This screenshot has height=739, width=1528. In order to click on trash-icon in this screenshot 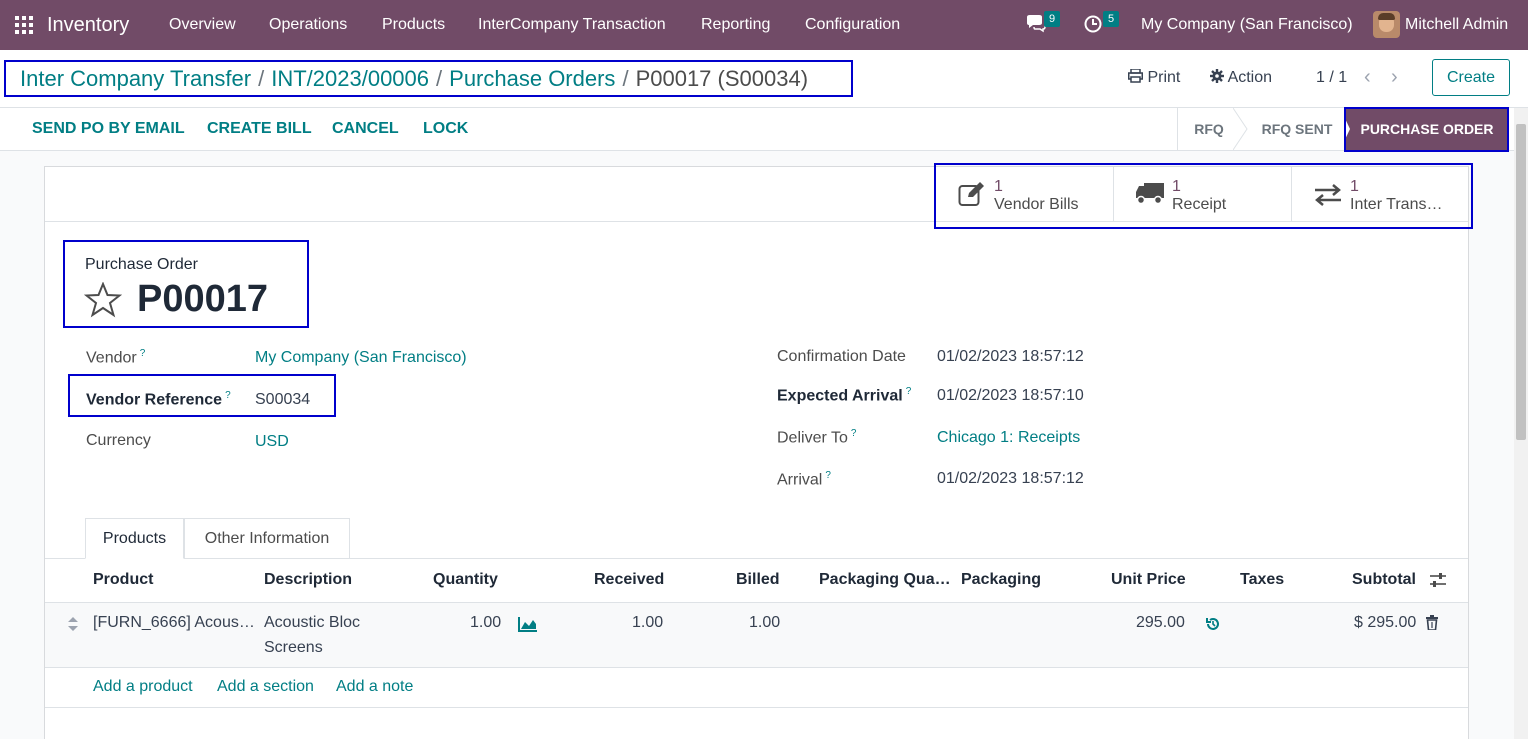, I will do `click(1432, 622)`.